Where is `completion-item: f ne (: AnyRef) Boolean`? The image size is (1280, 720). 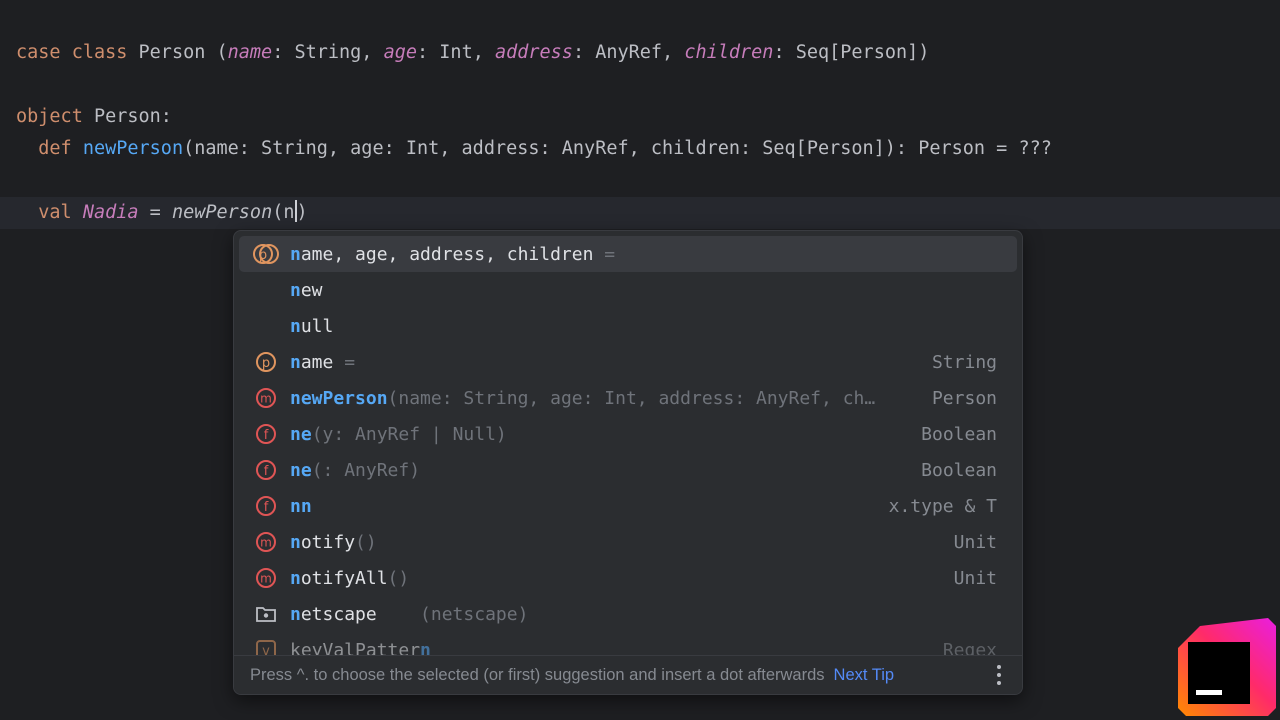
completion-item: f ne (: AnyRef) Boolean is located at coordinates (628, 470).